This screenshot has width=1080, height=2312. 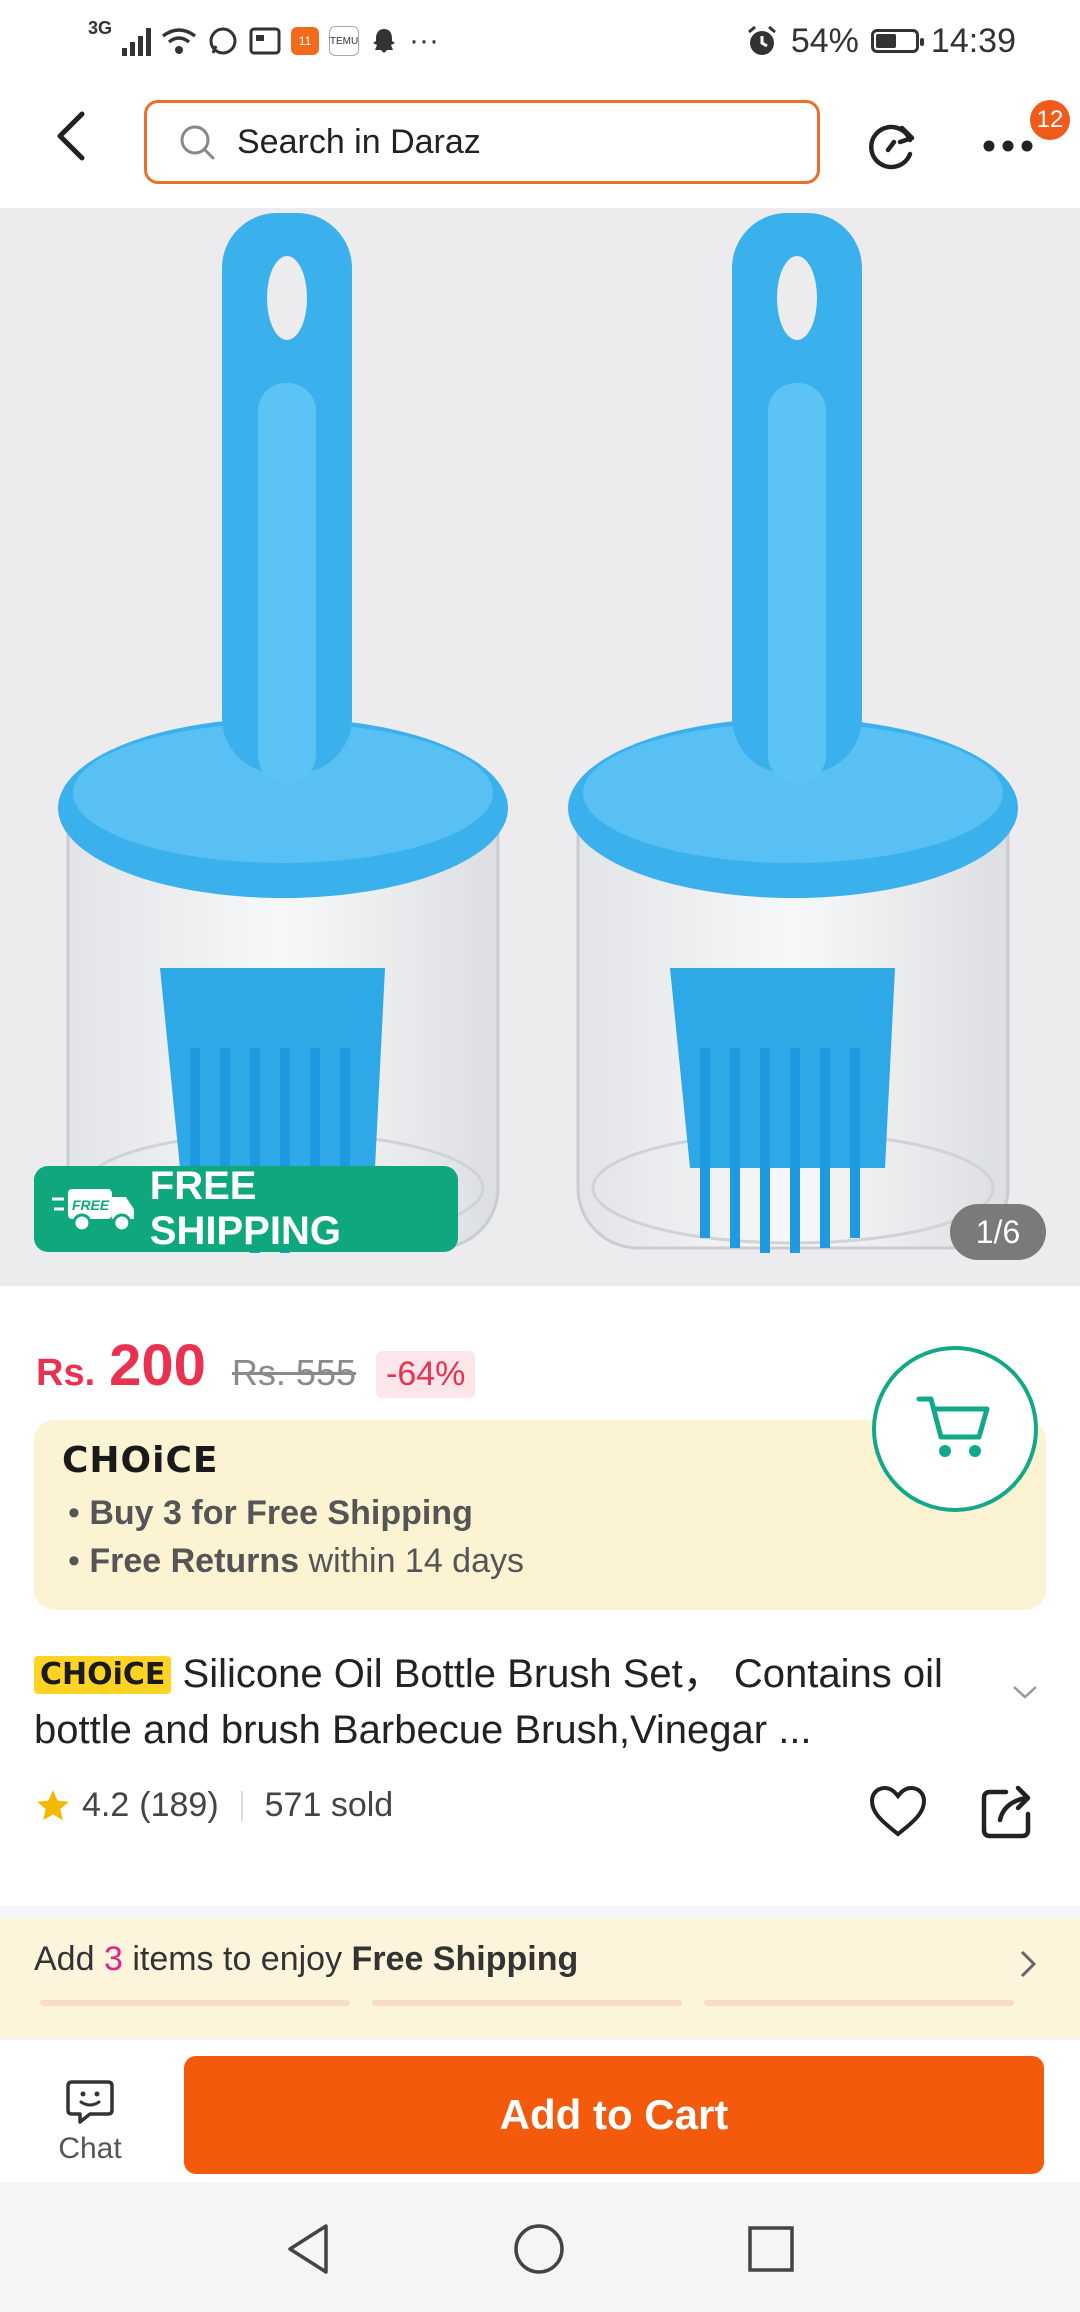 I want to click on benefit-free-returns: • Free Returns within 14 days, so click(x=296, y=1561).